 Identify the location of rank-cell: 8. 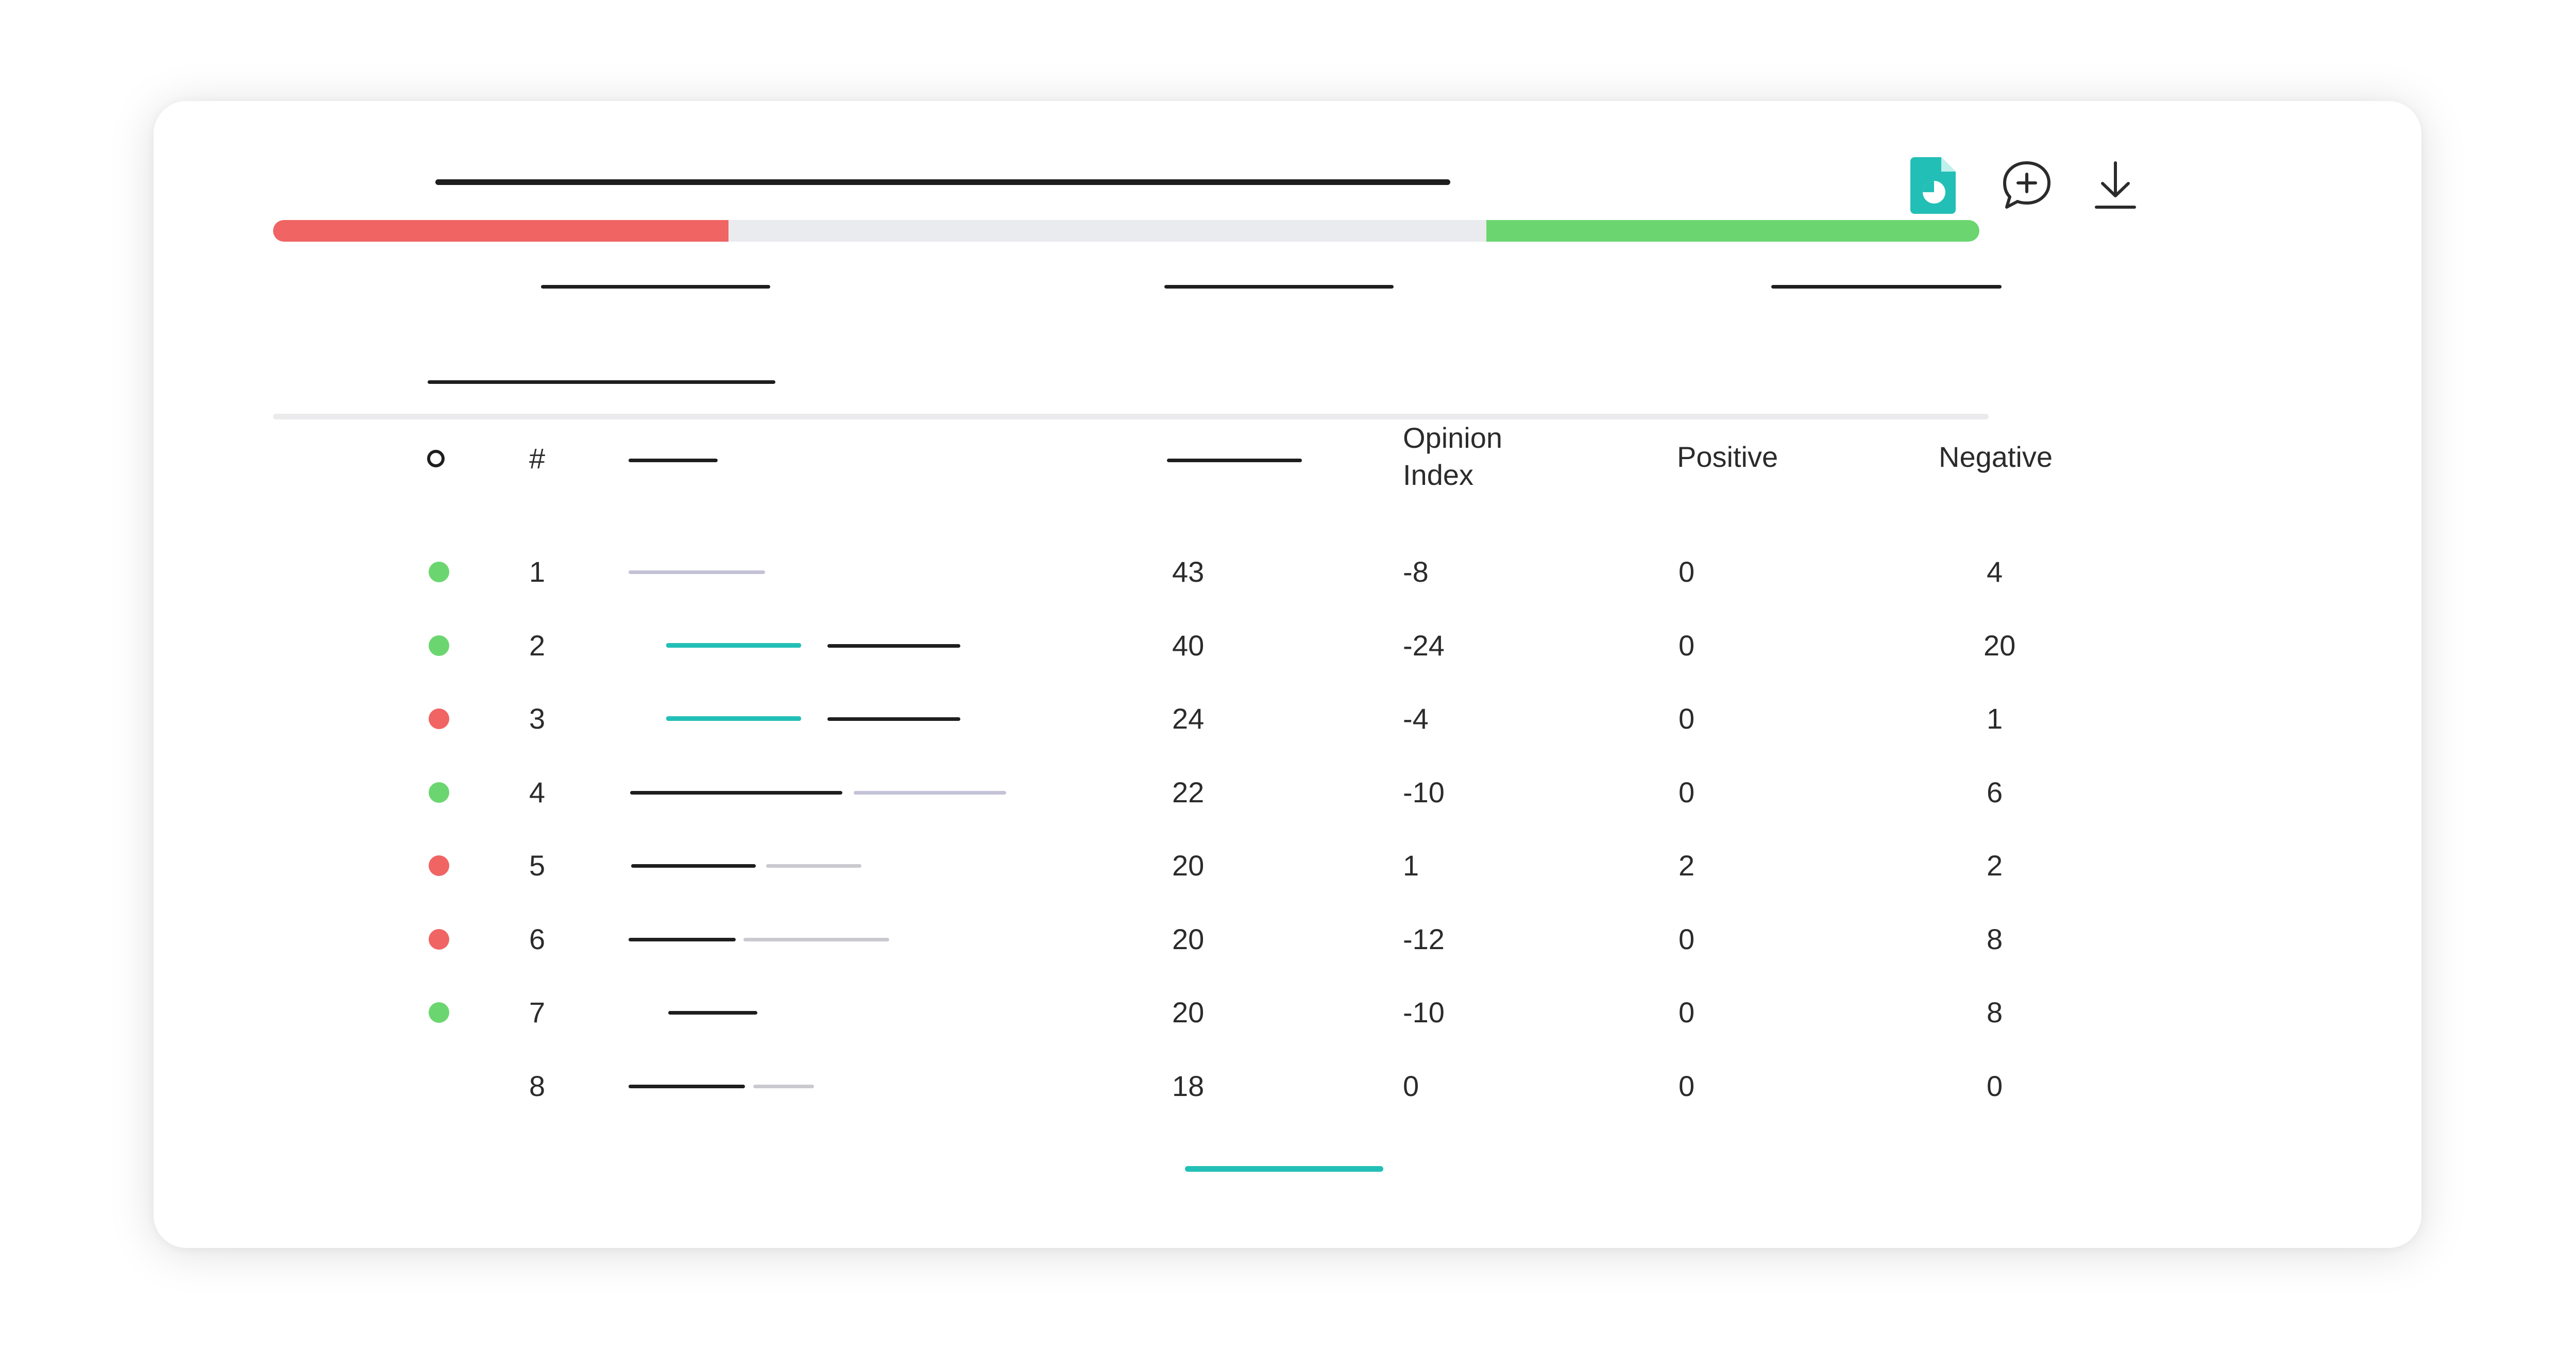
(537, 1085).